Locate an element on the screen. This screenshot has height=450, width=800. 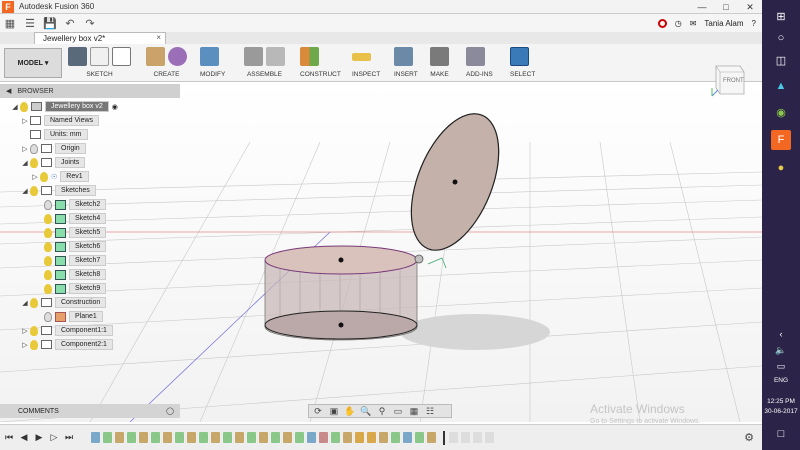
timeline-settings-icon: ⚙ is located at coordinates (749, 437).